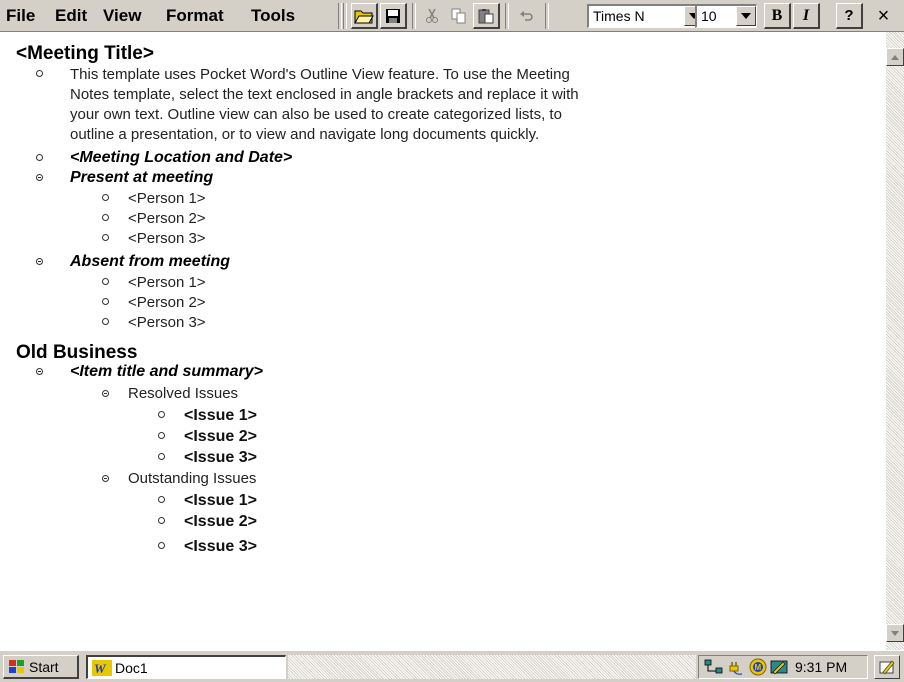 This screenshot has height=682, width=904. Describe the element at coordinates (167, 218) in the screenshot. I see `present-person-2: <Person 2>` at that location.